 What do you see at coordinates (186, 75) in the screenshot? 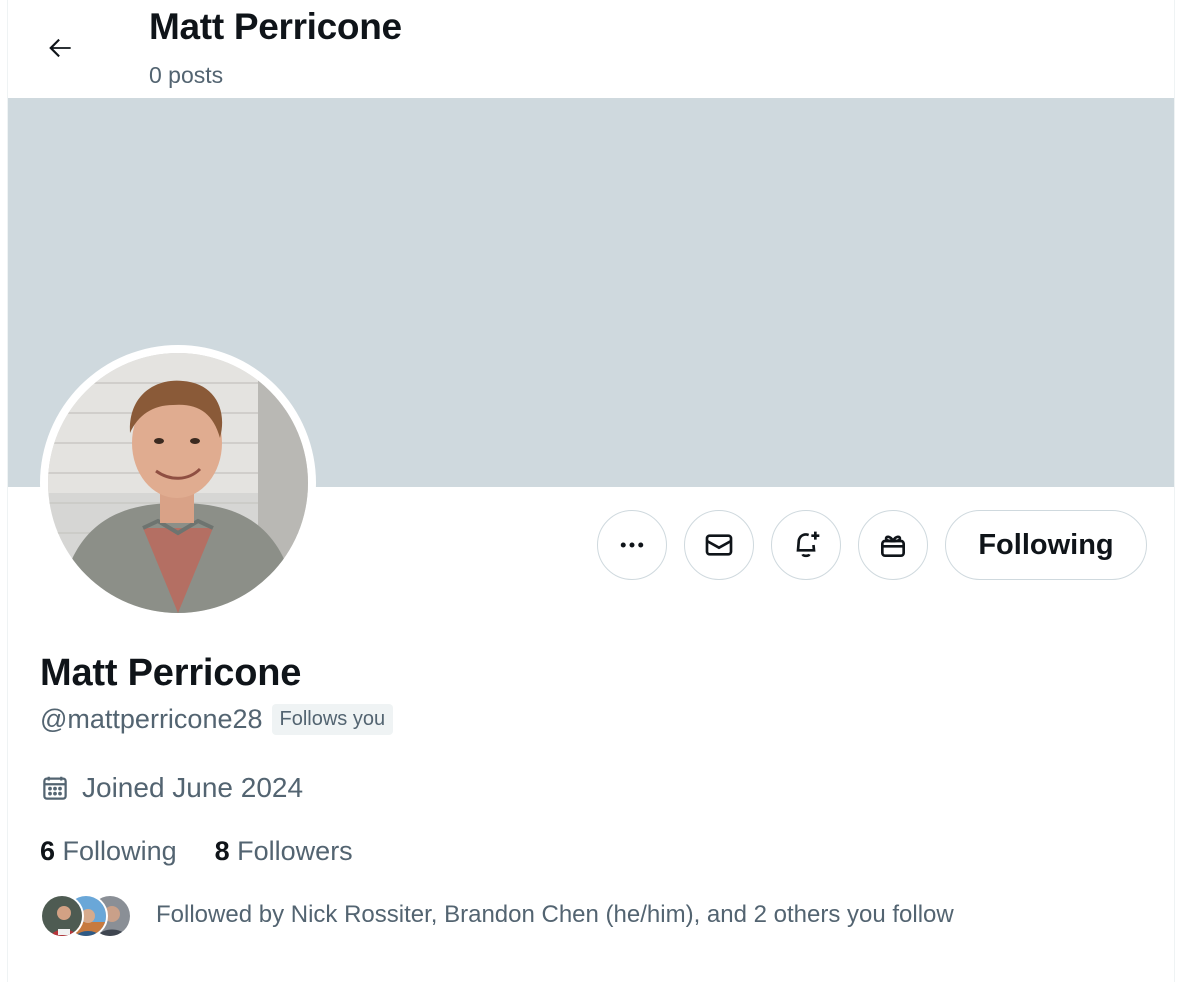
I see `post-count: 0 posts` at bounding box center [186, 75].